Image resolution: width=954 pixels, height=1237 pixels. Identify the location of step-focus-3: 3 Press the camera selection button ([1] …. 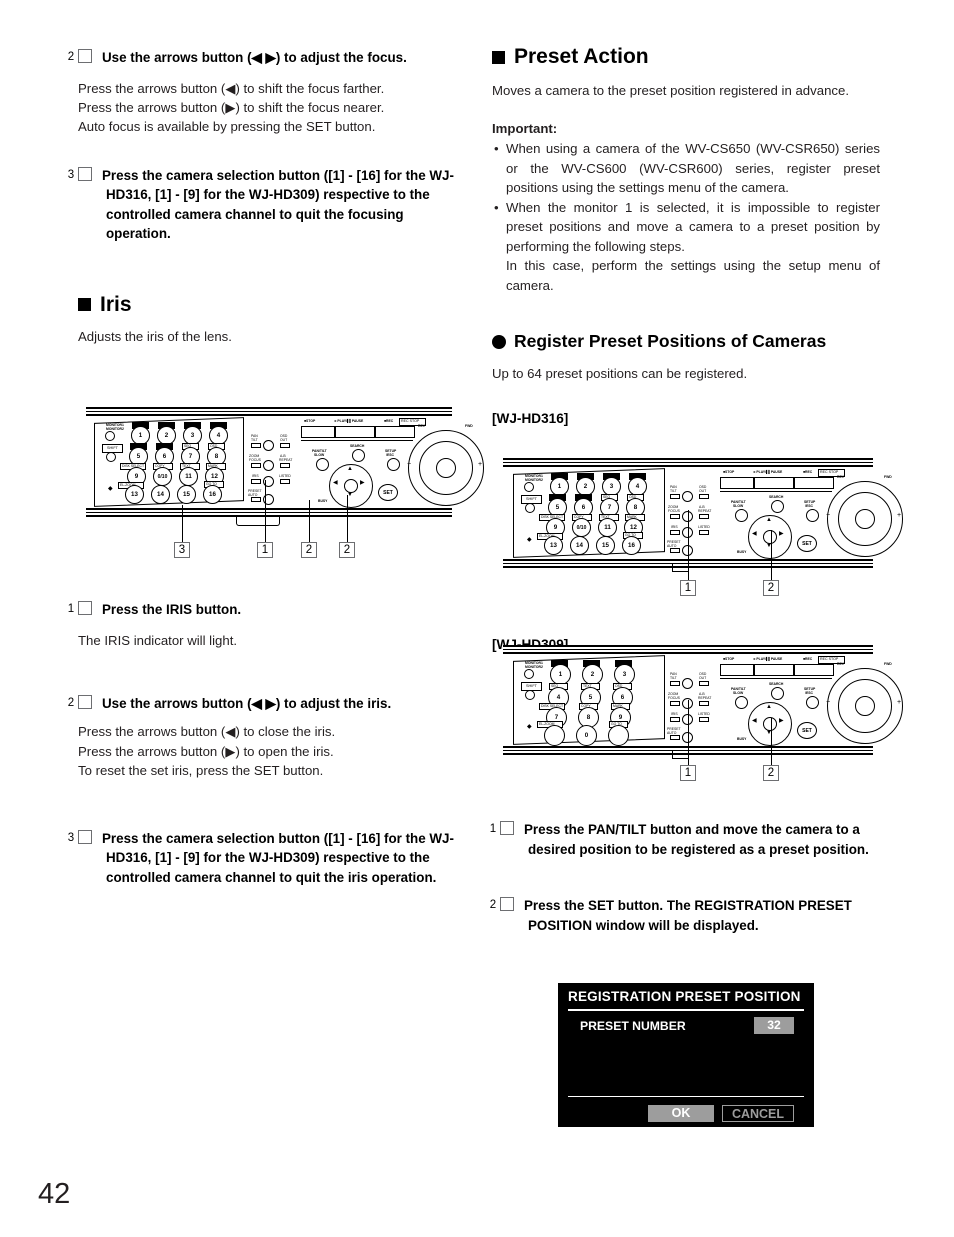
(262, 205).